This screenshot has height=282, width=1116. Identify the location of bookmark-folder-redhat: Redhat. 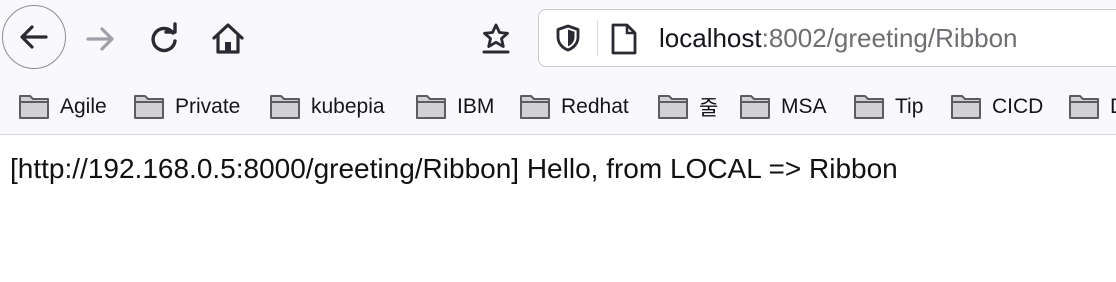
(574, 107).